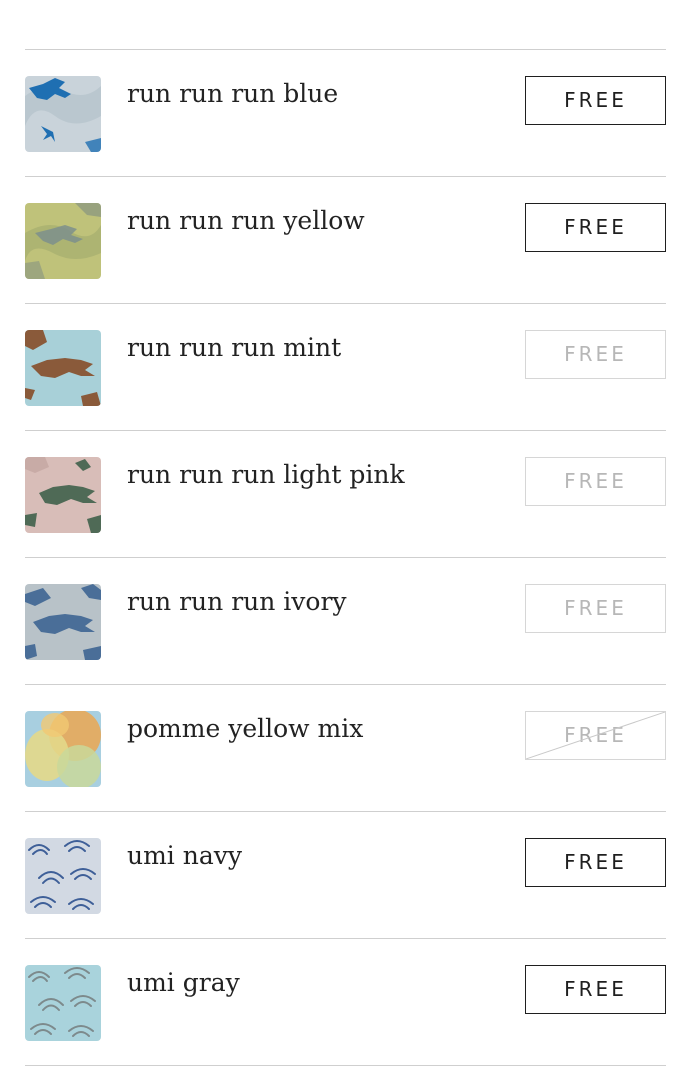 The width and height of the screenshot is (691, 1080). I want to click on pattern-name: run run run mint, so click(234, 347).